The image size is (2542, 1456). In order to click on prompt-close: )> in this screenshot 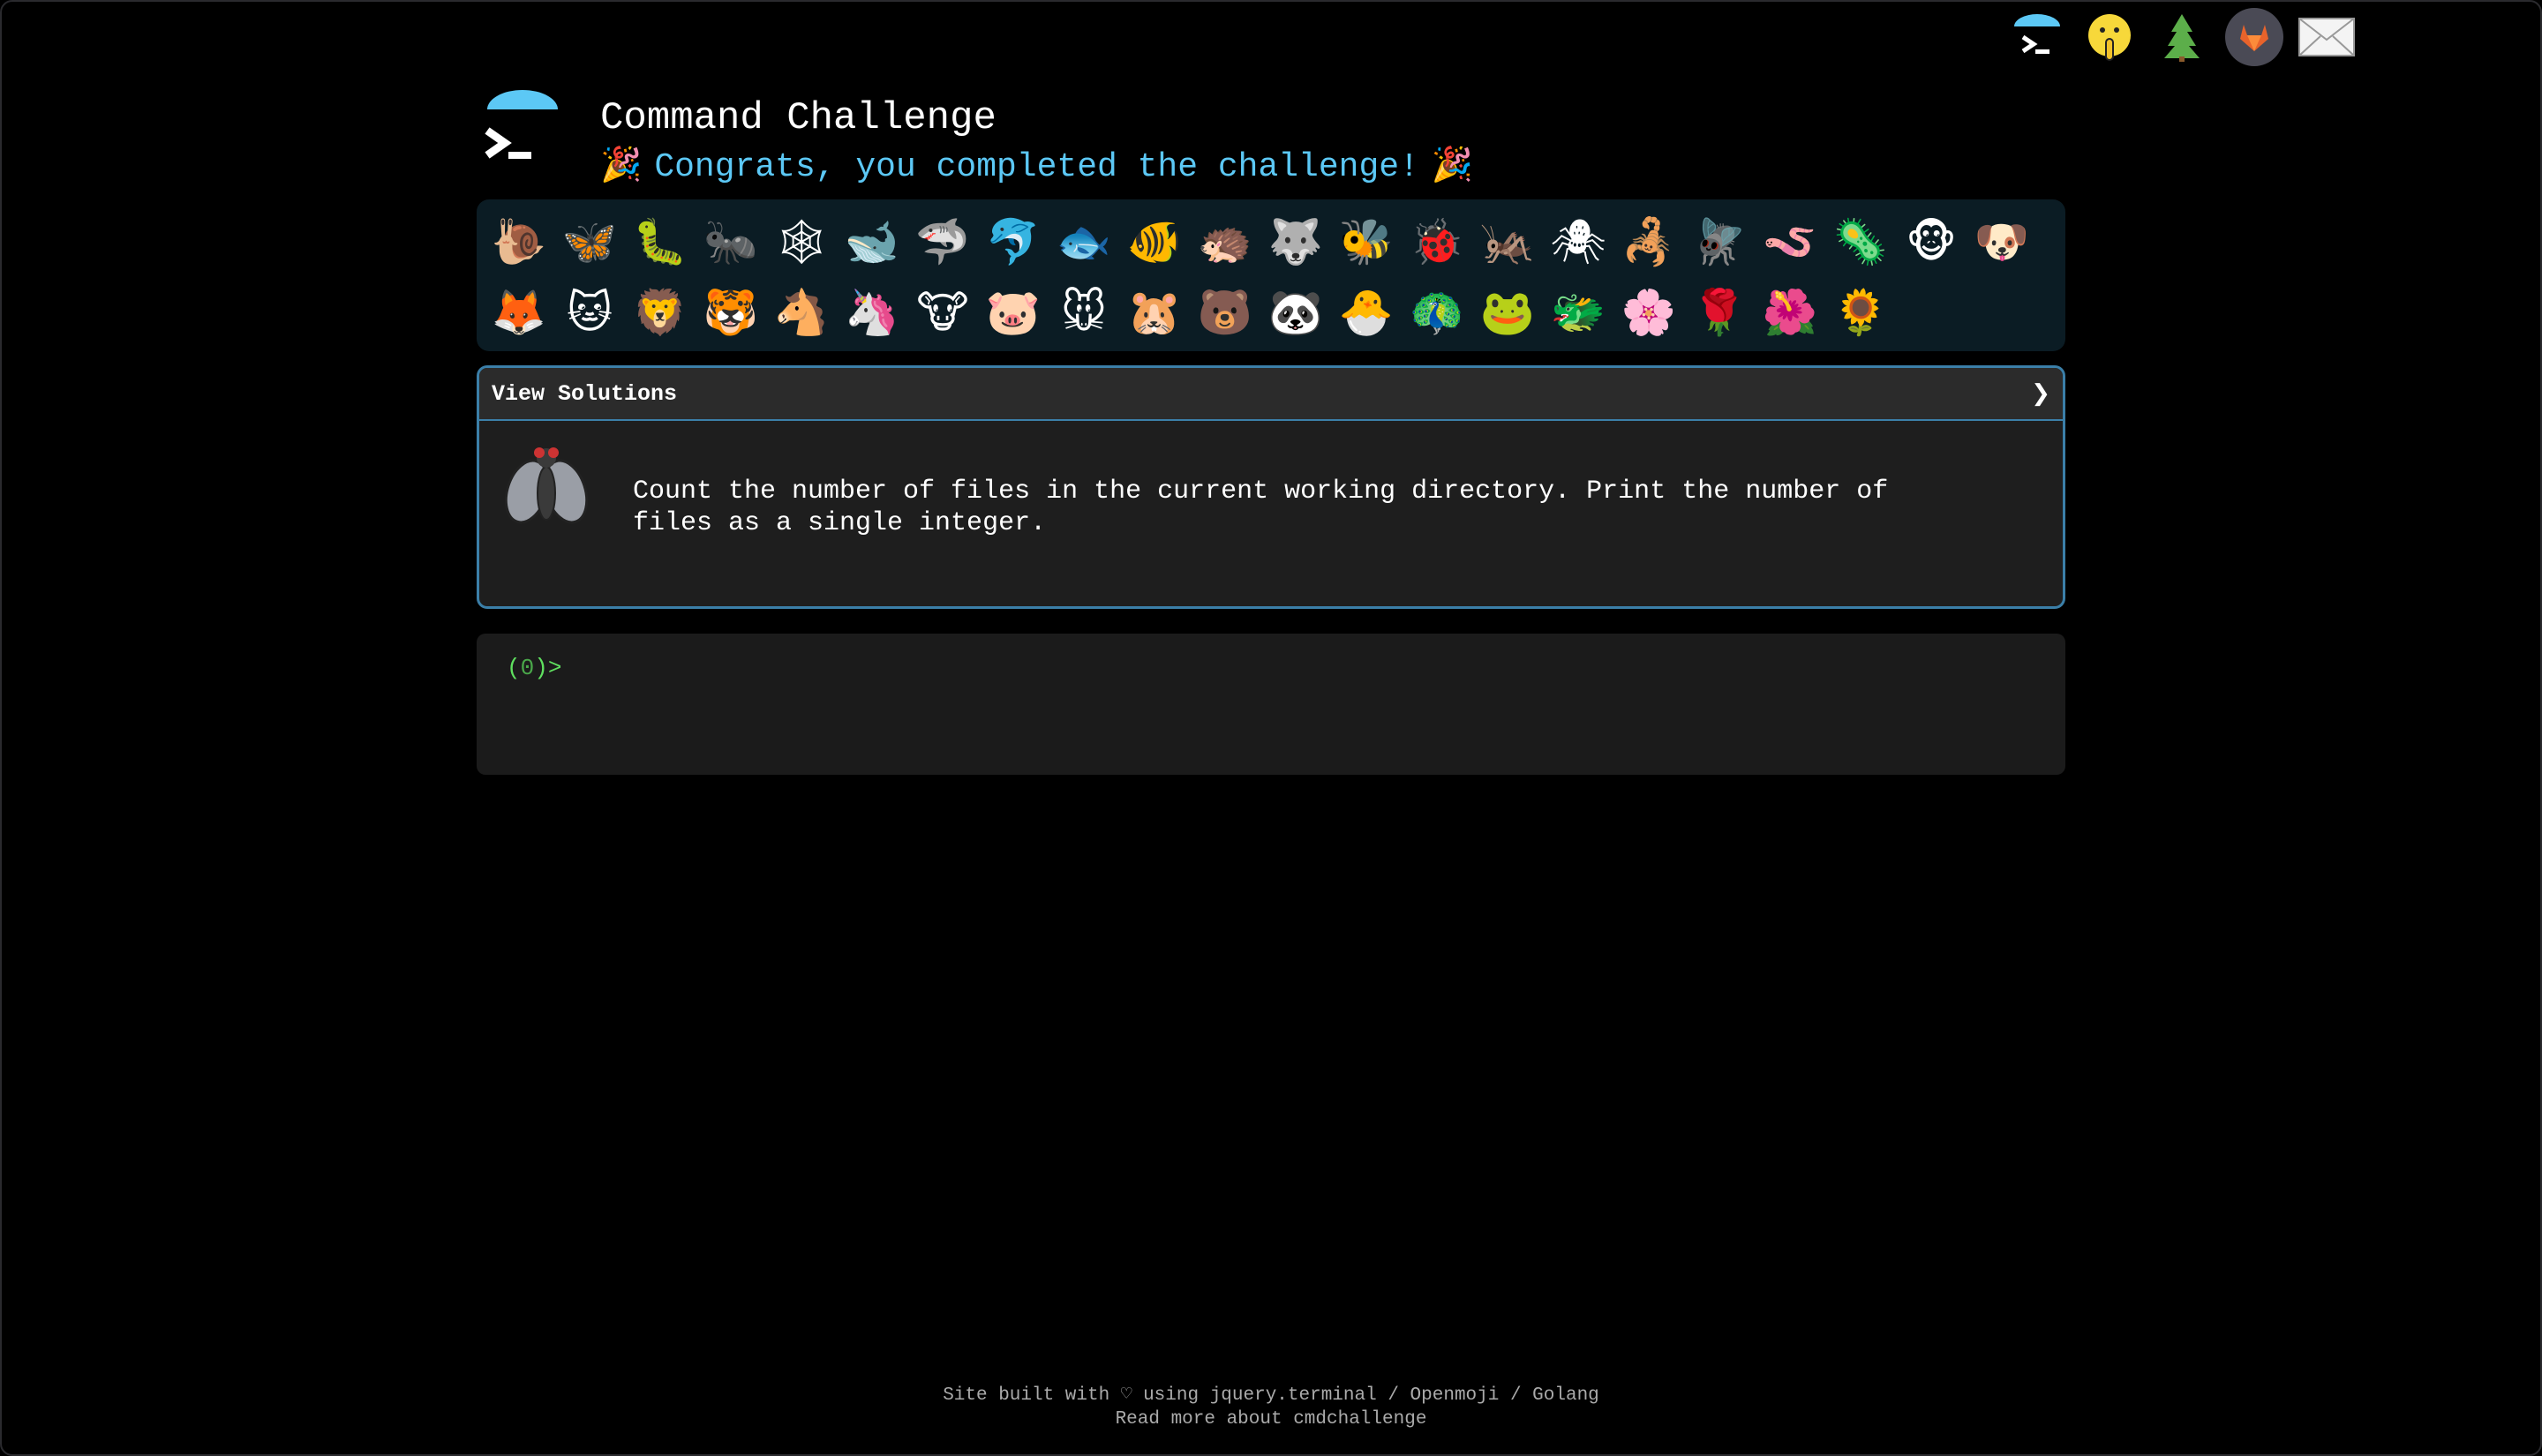, I will do `click(548, 668)`.